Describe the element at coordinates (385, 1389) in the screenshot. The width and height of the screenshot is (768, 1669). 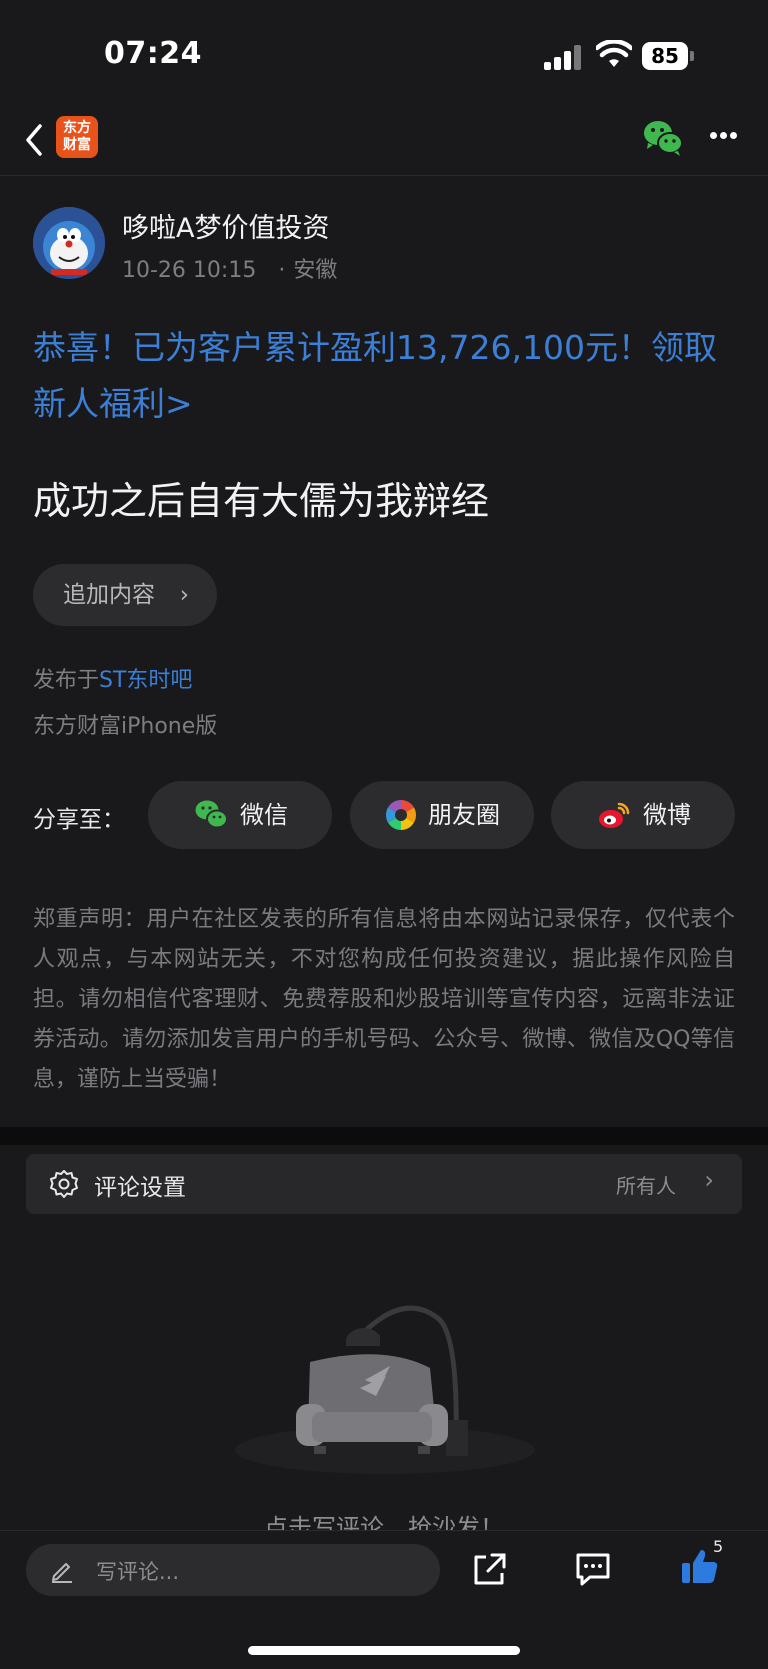
I see `sofa-illustration` at that location.